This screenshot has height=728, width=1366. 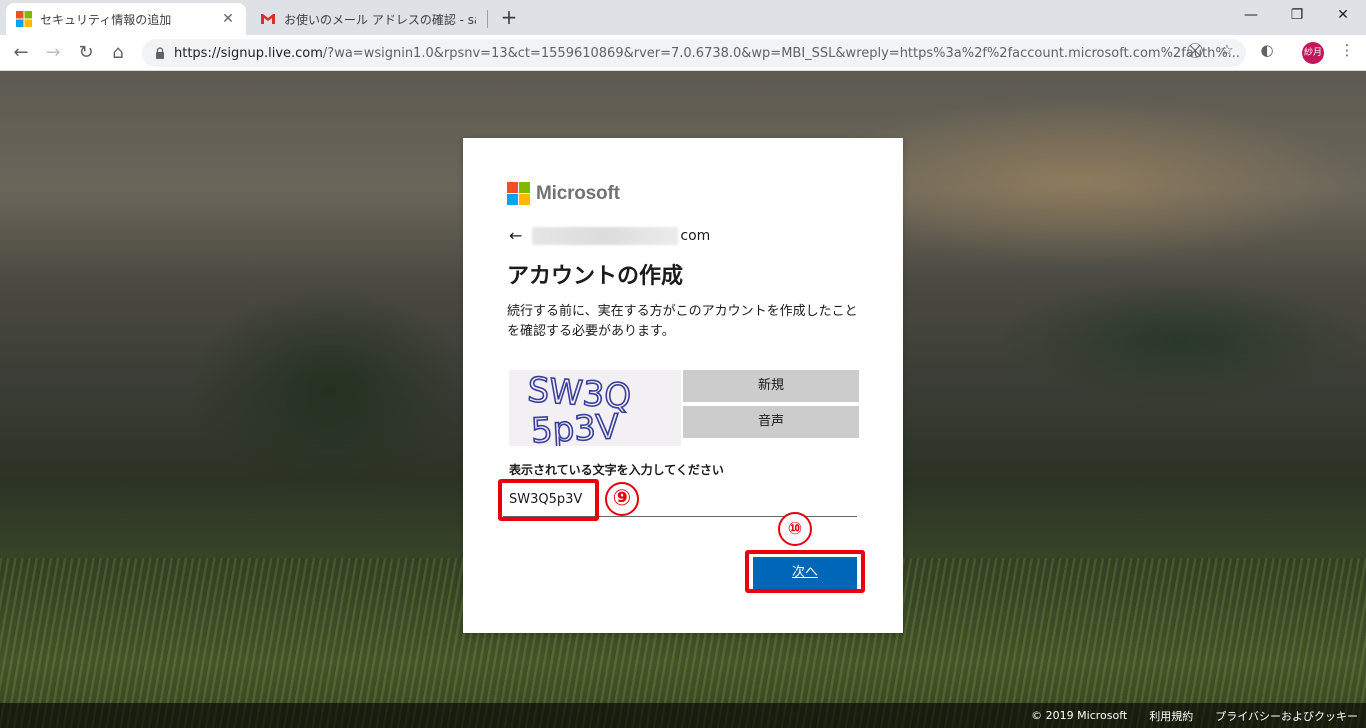 What do you see at coordinates (106, 19) in the screenshot?
I see `tab-title: セキュリティ情報の追加` at bounding box center [106, 19].